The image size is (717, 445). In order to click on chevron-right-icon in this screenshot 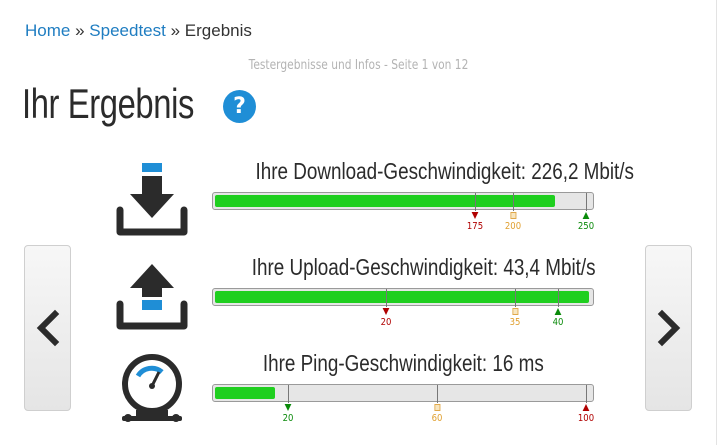, I will do `click(669, 328)`.